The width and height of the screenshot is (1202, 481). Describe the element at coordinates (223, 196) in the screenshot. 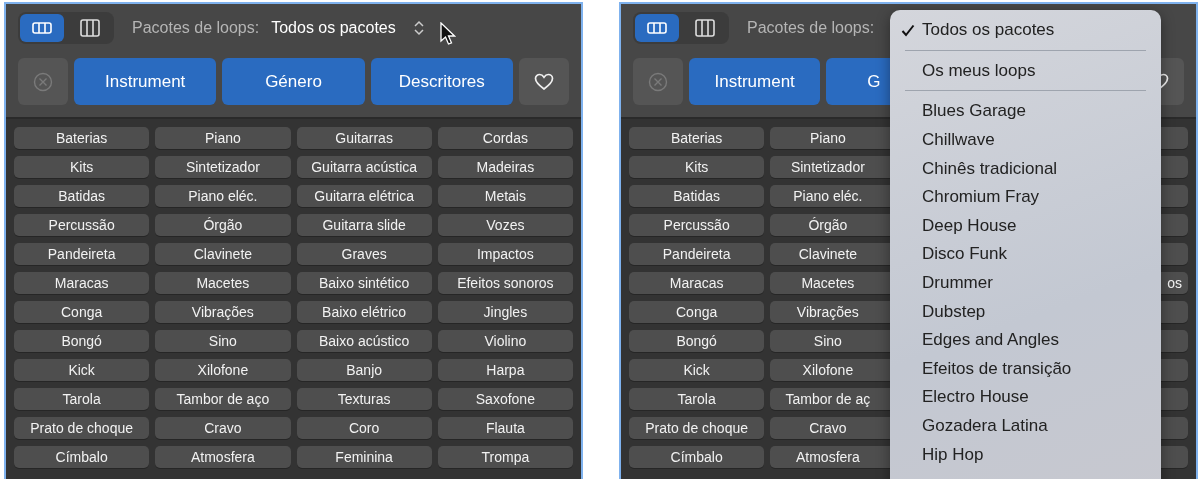

I see `keyword-button: Piano eléc.` at that location.